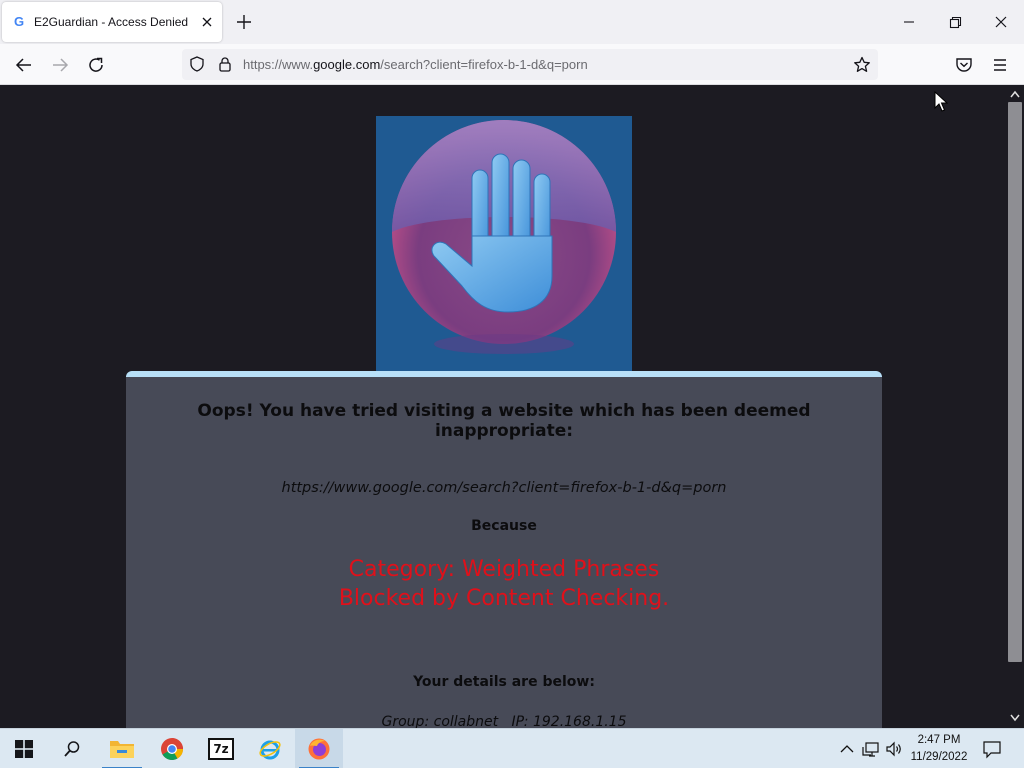 This screenshot has height=768, width=1024. I want to click on hamburger-menu-icon, so click(1000, 65).